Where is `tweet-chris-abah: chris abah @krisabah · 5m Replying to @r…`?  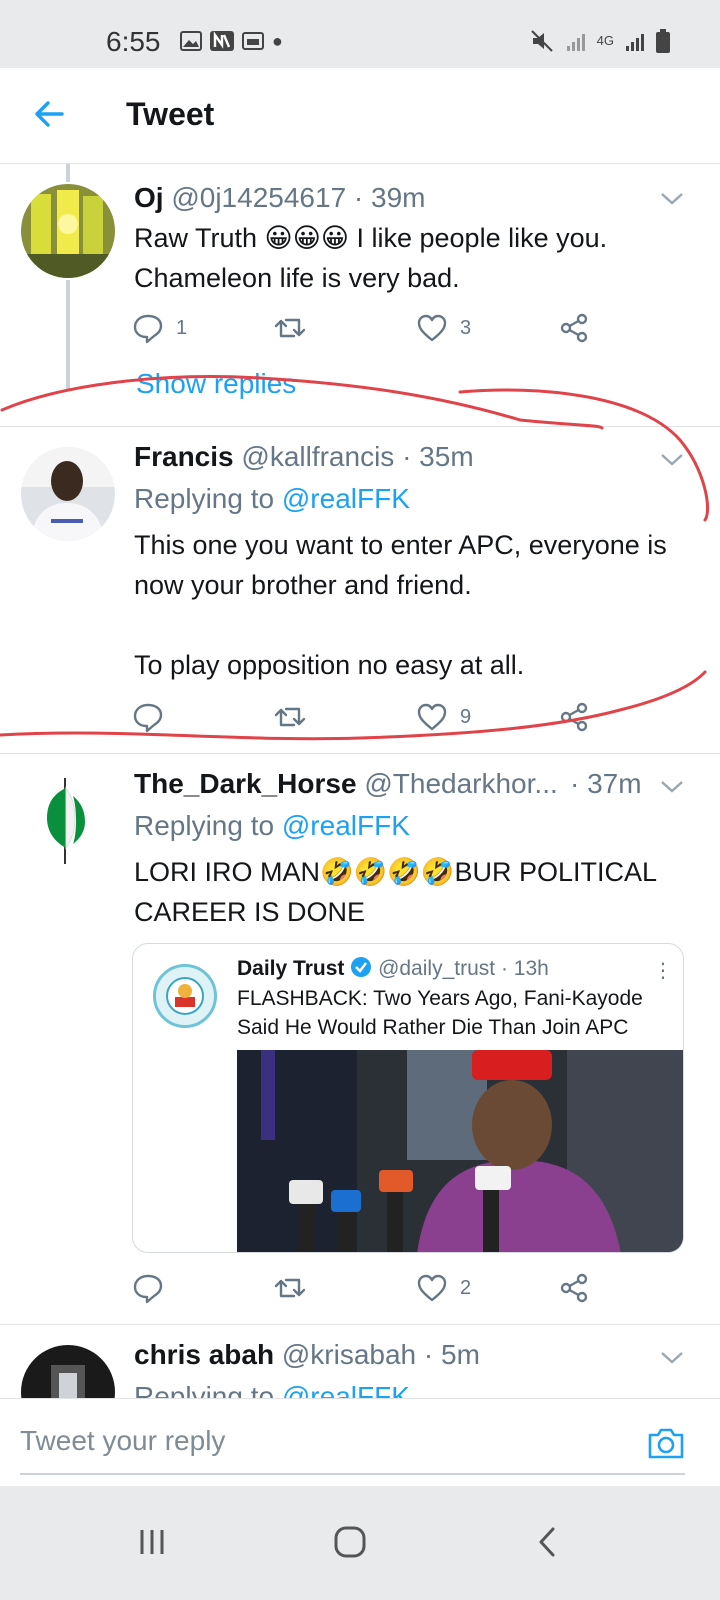 tweet-chris-abah: chris abah @krisabah · 5m Replying to @r… is located at coordinates (360, 1361).